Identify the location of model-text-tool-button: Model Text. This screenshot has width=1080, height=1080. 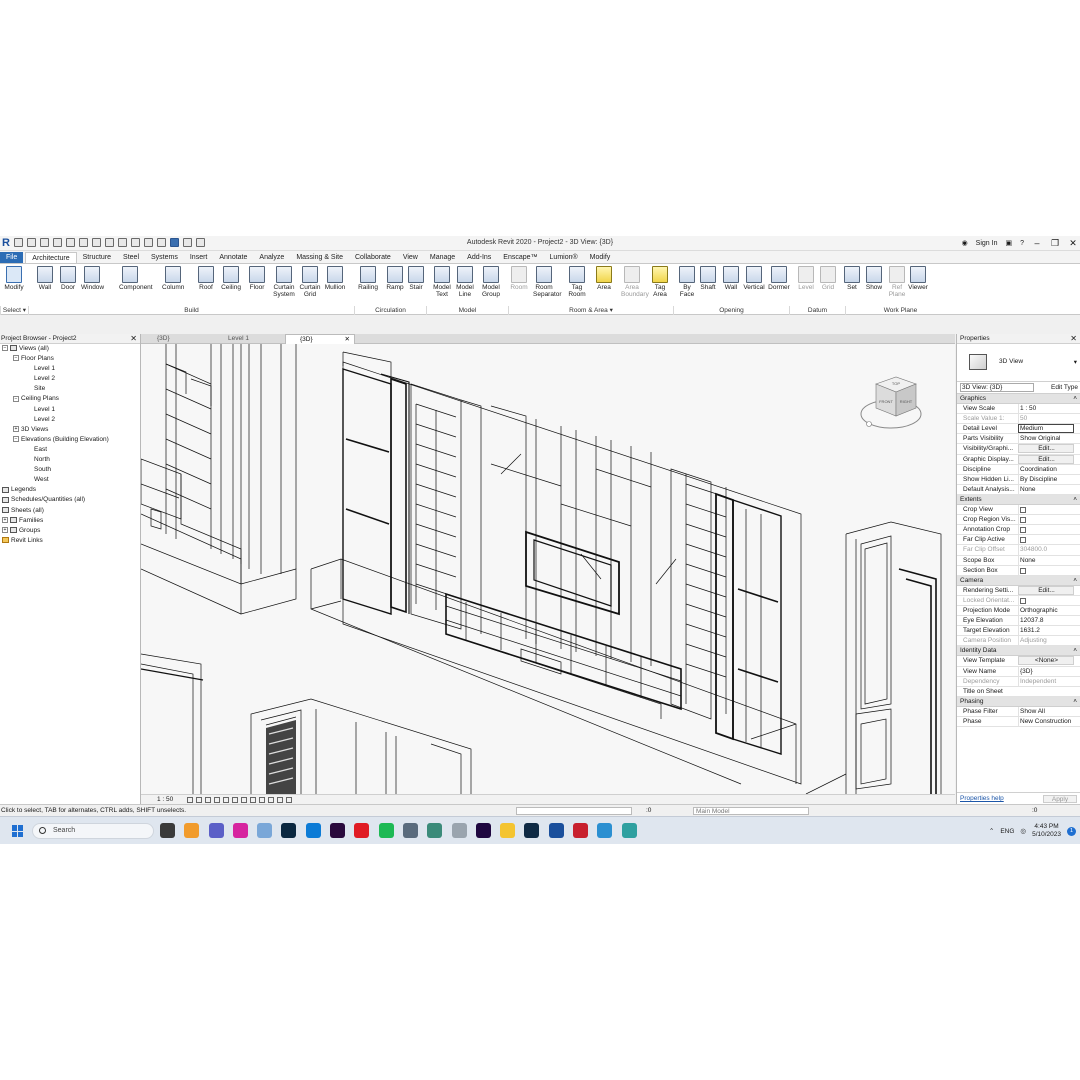
(442, 282).